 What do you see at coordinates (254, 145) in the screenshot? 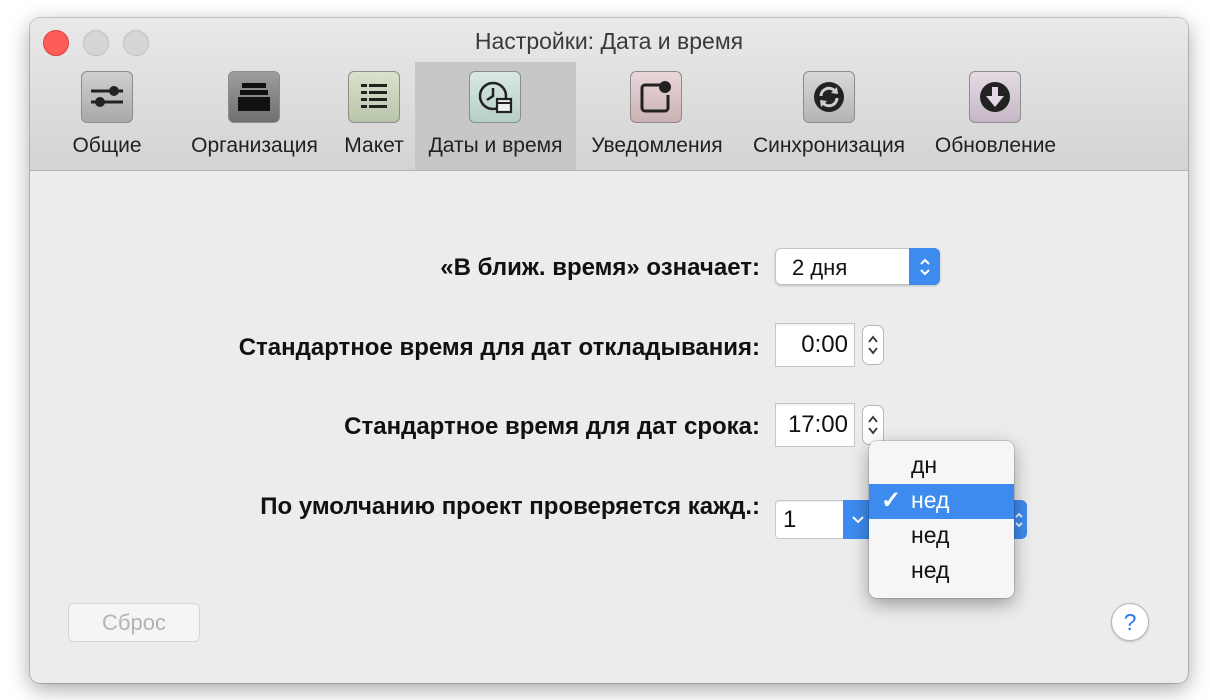
I see `tab-label: Организация` at bounding box center [254, 145].